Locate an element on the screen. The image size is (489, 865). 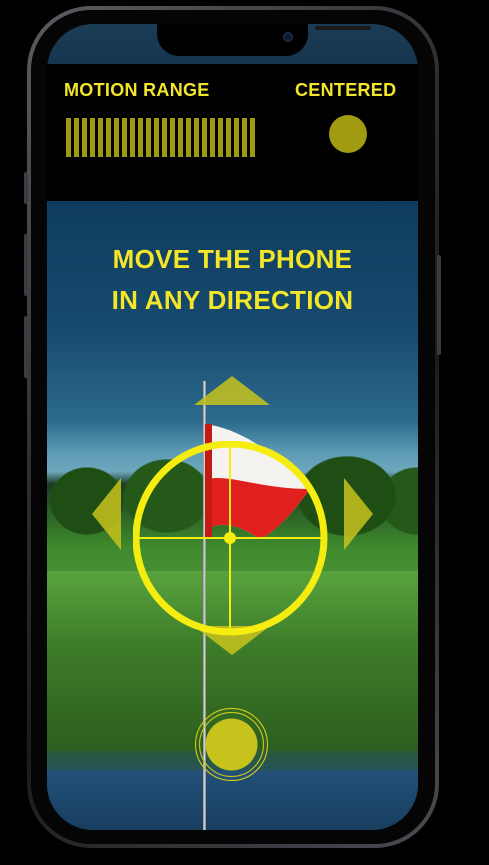
arrow-right-icon is located at coordinates (358, 514).